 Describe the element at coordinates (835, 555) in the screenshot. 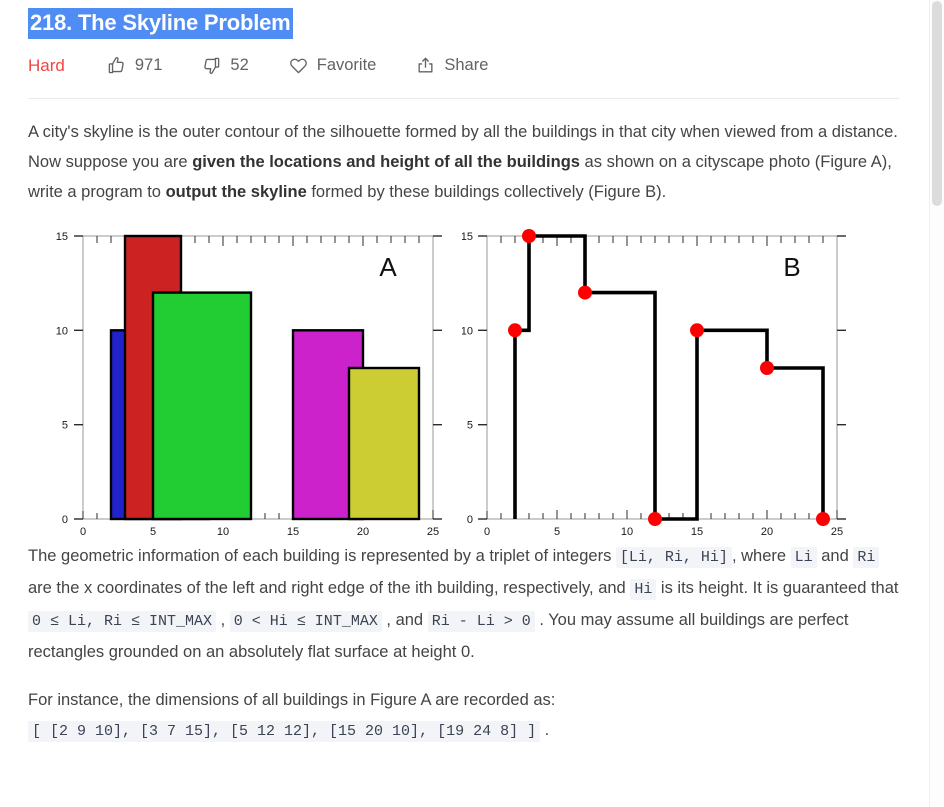

I see `p2-text-c: and` at that location.